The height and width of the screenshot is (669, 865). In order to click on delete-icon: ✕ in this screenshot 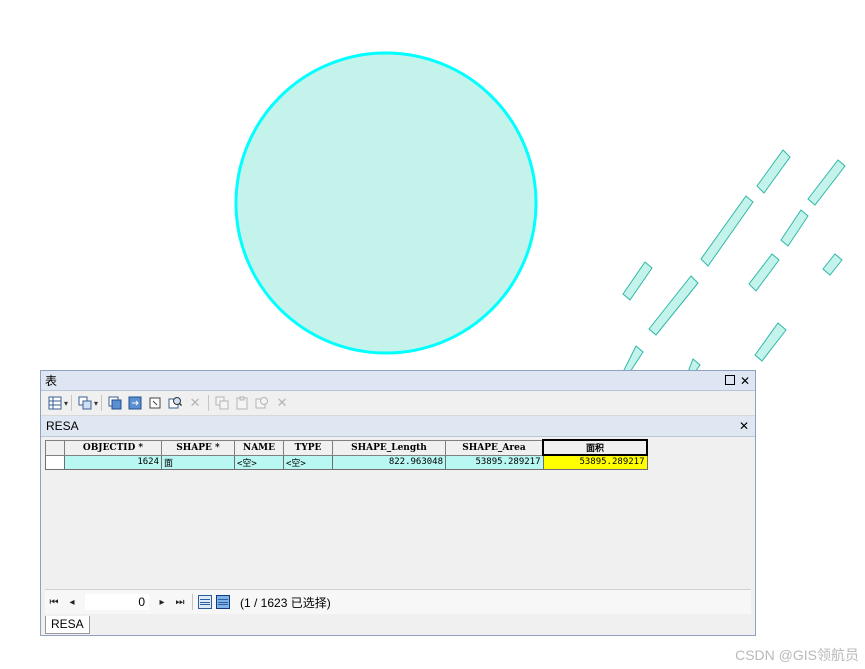, I will do `click(282, 403)`.